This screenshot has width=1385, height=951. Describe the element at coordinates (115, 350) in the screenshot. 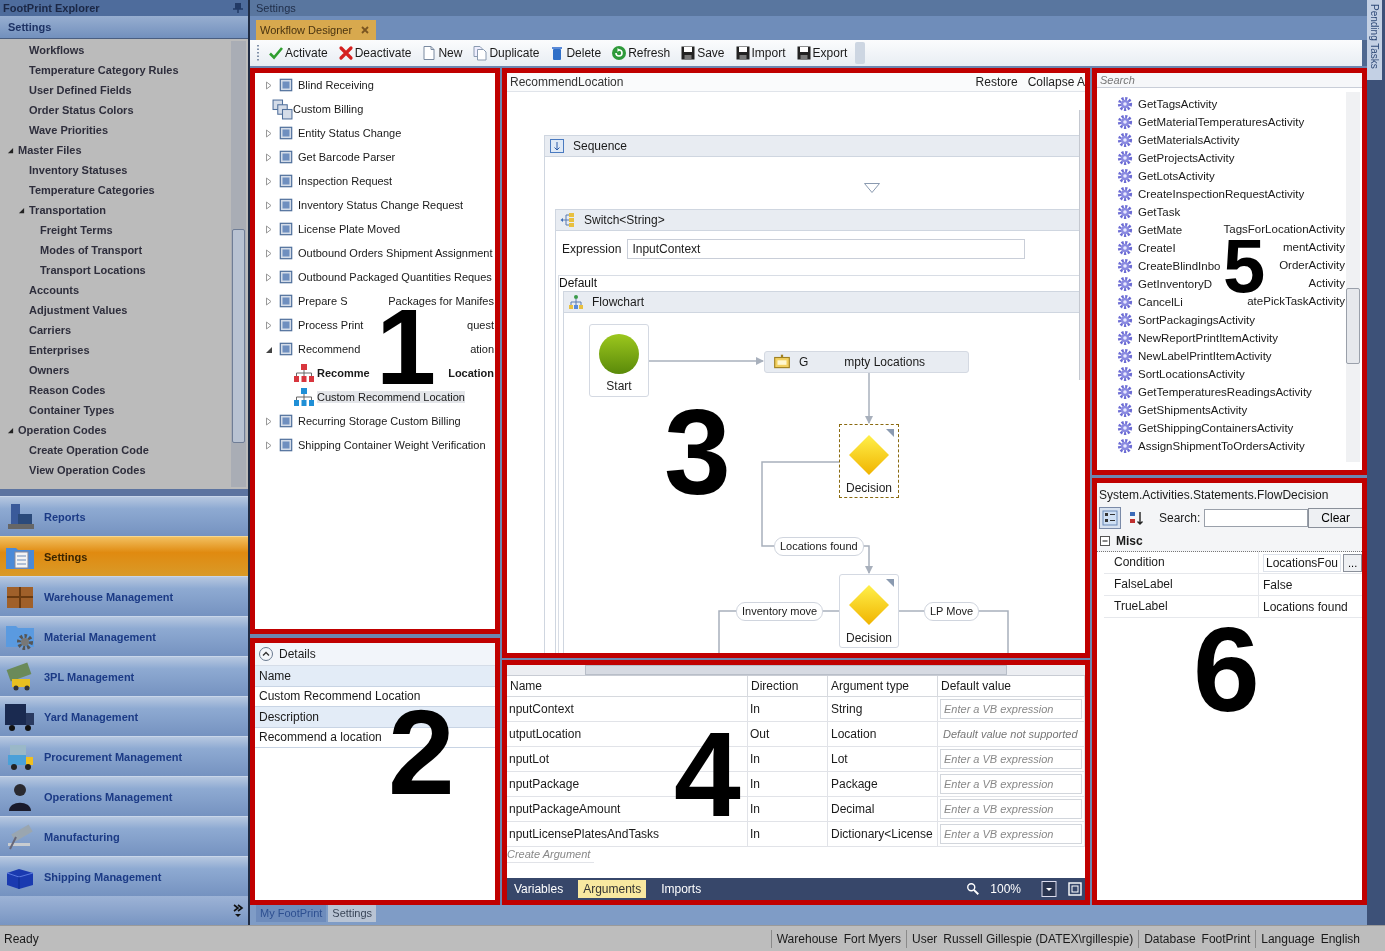

I see `sidebar-item: Enterprises` at that location.